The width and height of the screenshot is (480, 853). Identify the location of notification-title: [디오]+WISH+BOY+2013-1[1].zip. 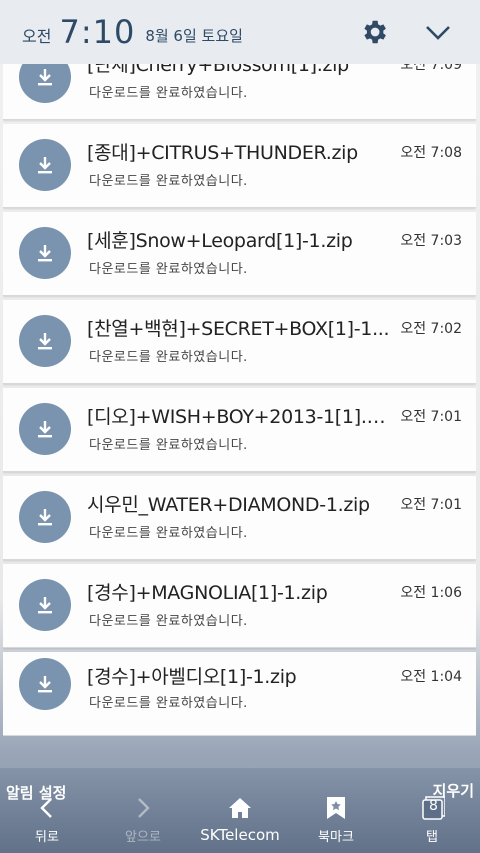
(239, 417).